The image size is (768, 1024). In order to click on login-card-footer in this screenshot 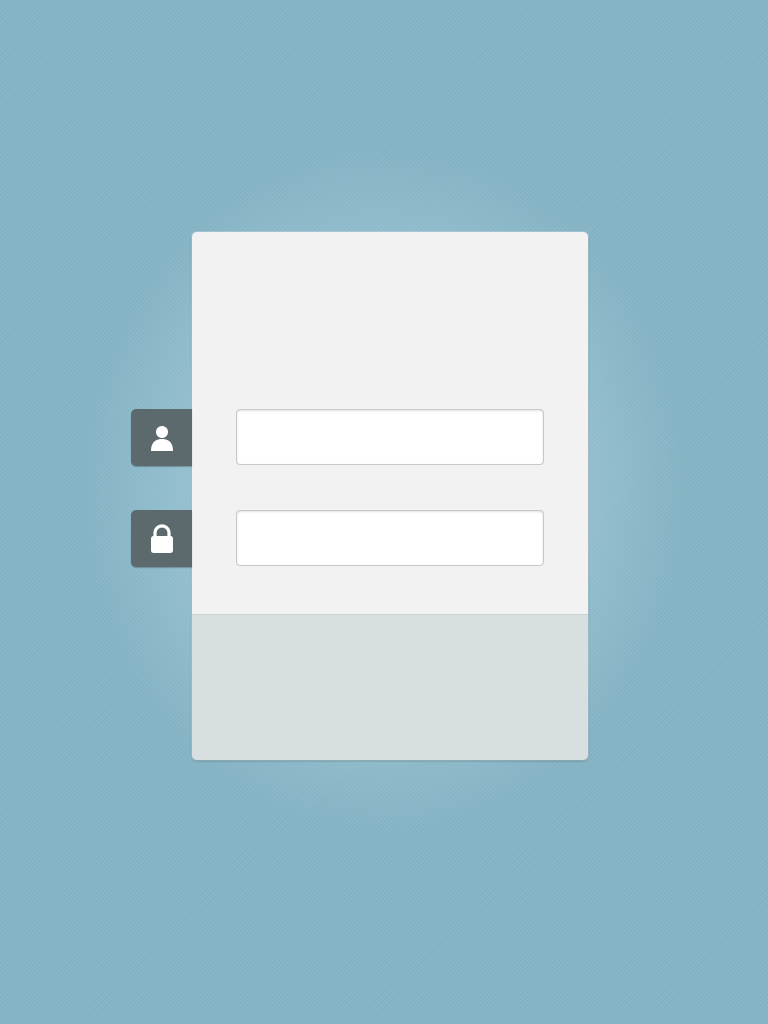, I will do `click(390, 687)`.